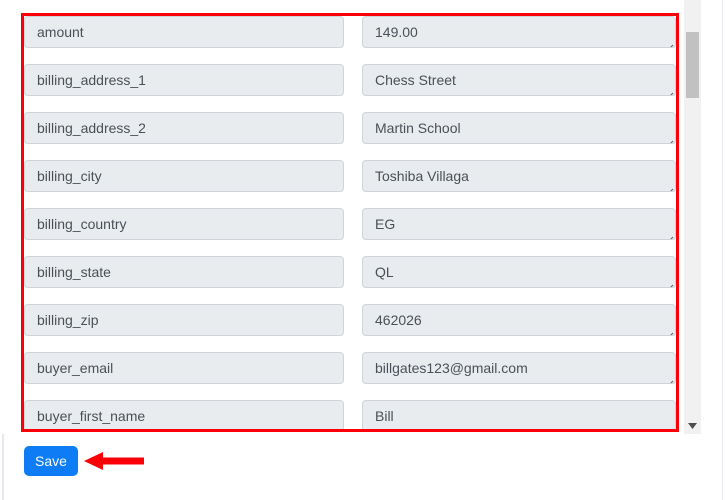 The image size is (726, 500). I want to click on field-key-input: amount, so click(184, 32).